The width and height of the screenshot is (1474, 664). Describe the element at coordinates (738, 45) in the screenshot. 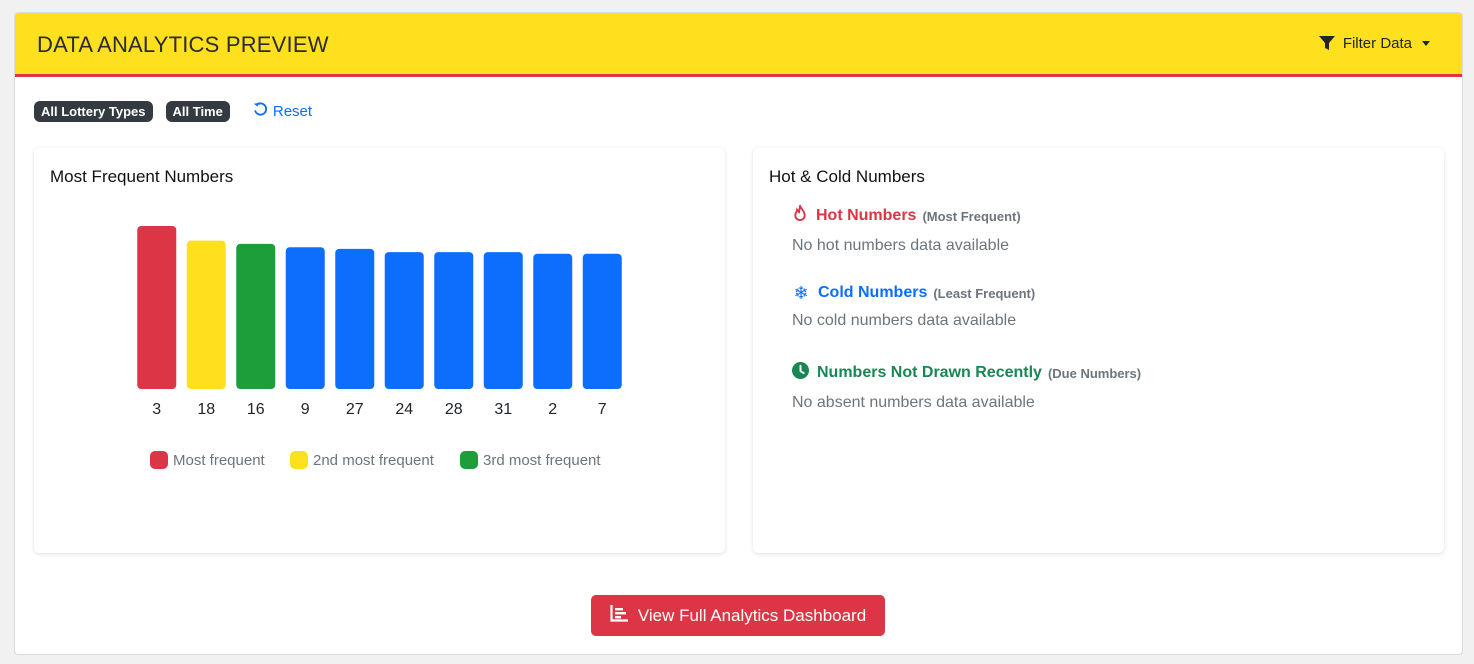

I see `card-header: DATA ANALYTICS PREVIEW Filter Data` at that location.